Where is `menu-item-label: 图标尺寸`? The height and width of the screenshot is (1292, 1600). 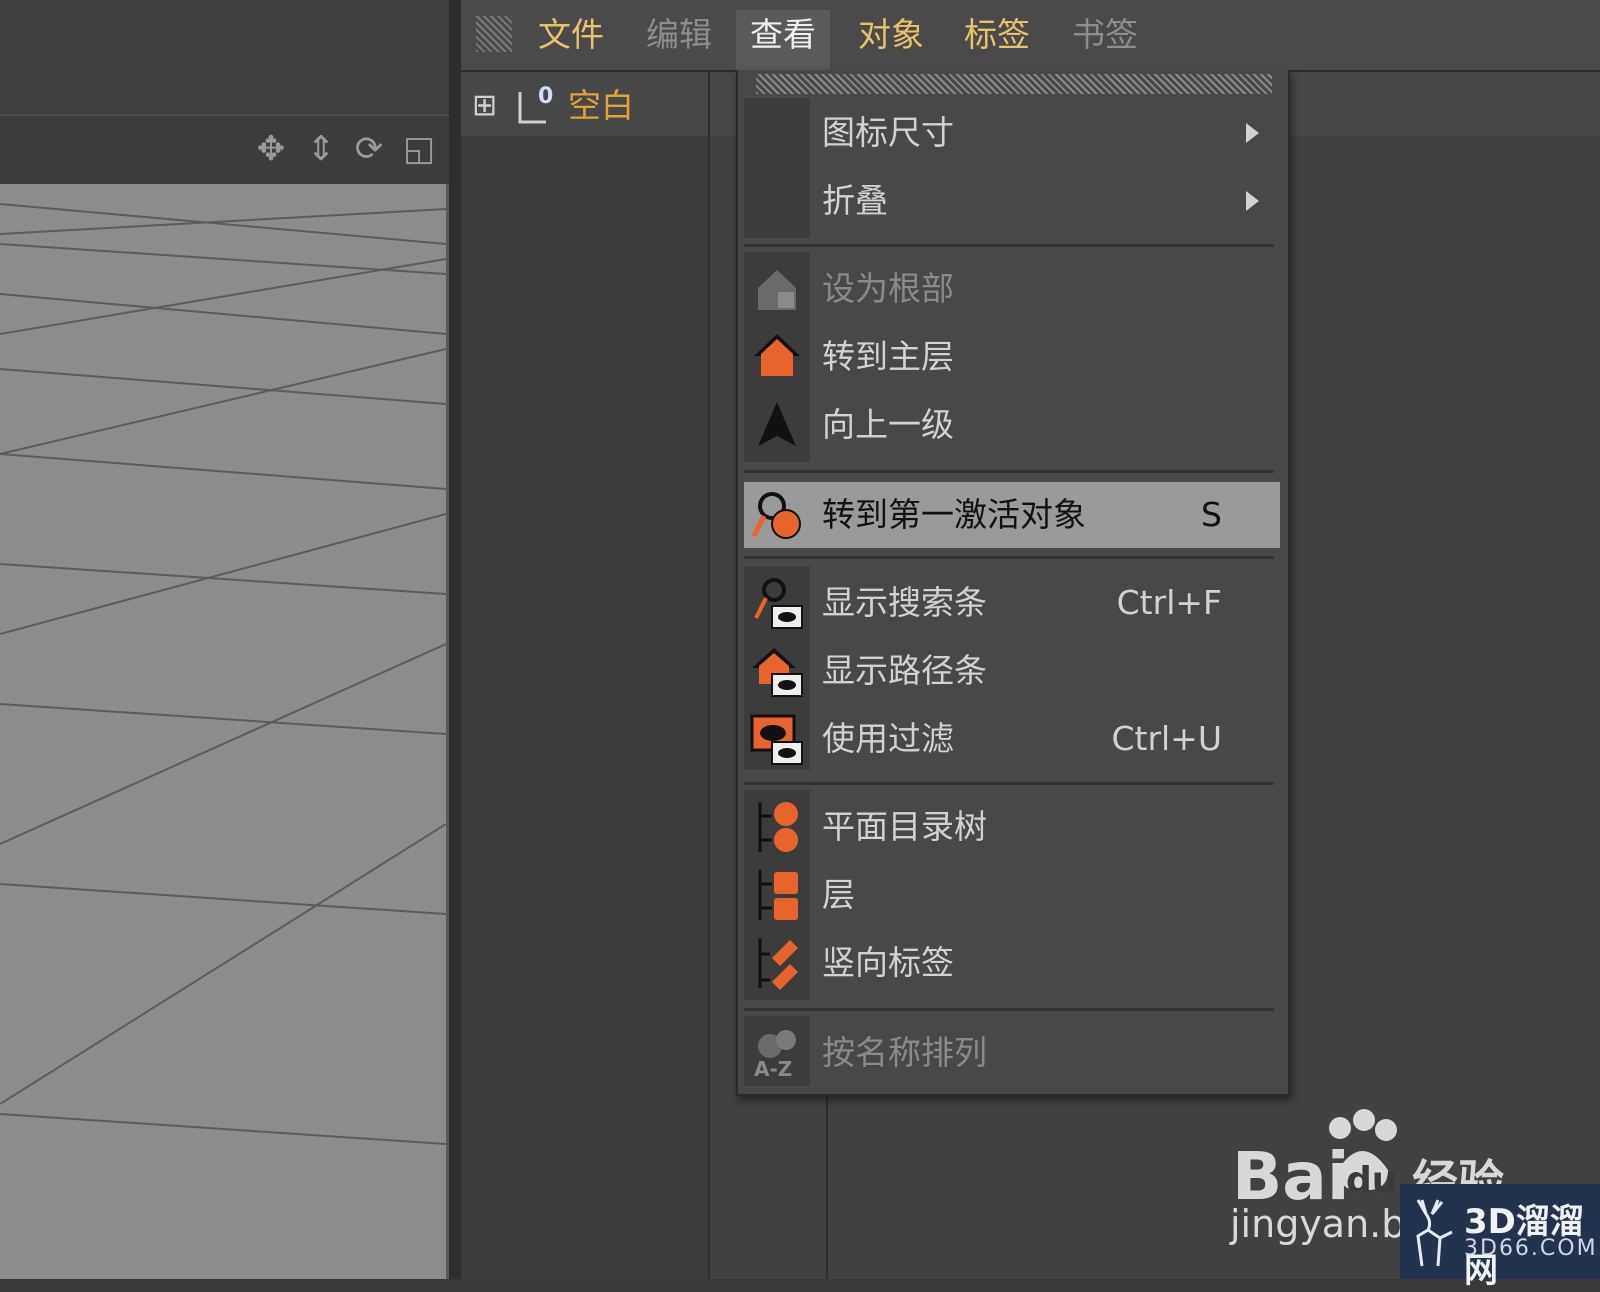
menu-item-label: 图标尺寸 is located at coordinates (888, 132).